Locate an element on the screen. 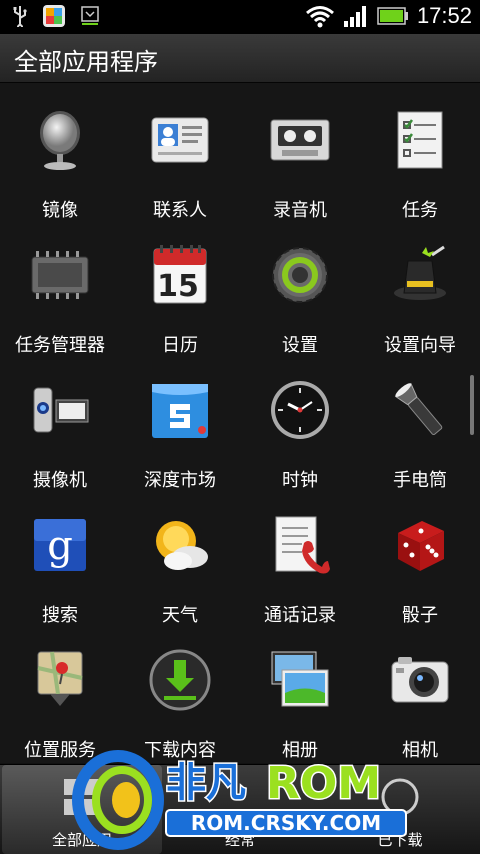 The height and width of the screenshot is (854, 480). color-app-icon is located at coordinates (54, 16).